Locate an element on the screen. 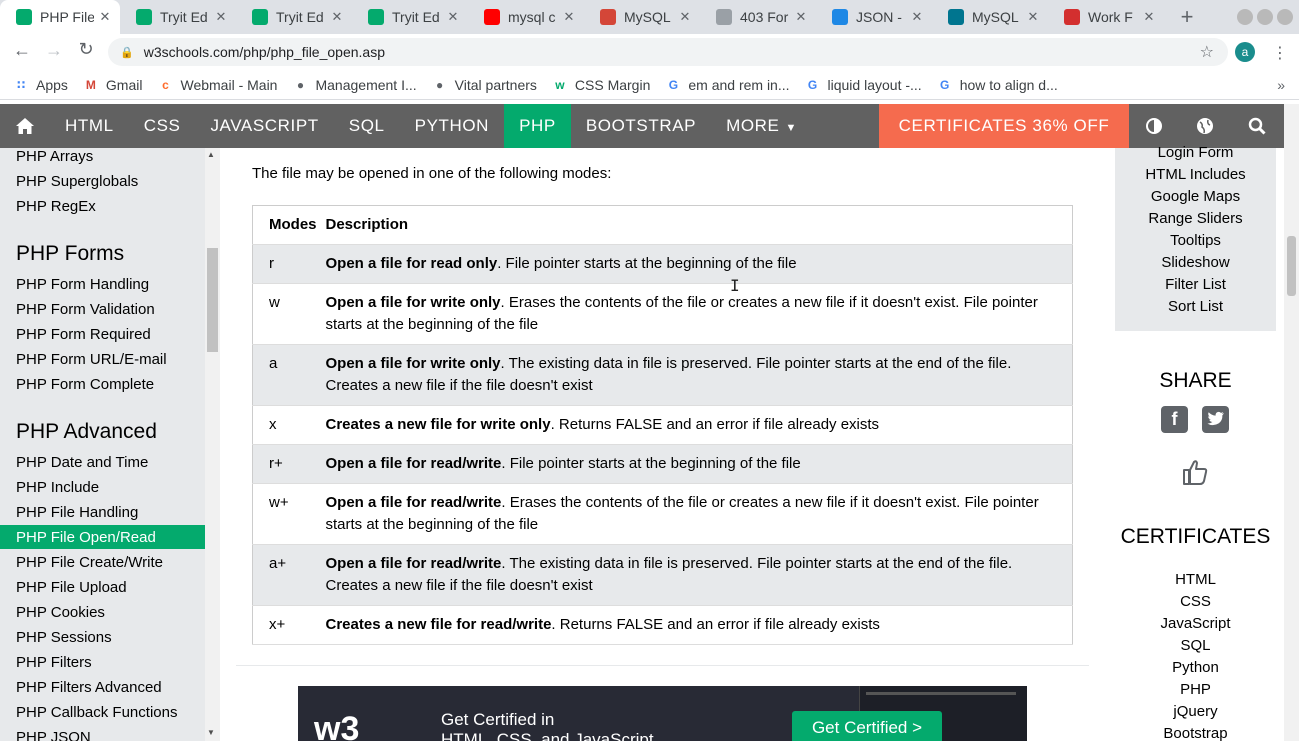 The image size is (1299, 741). sidebar-link: PHP Callback Functions is located at coordinates (96, 712).